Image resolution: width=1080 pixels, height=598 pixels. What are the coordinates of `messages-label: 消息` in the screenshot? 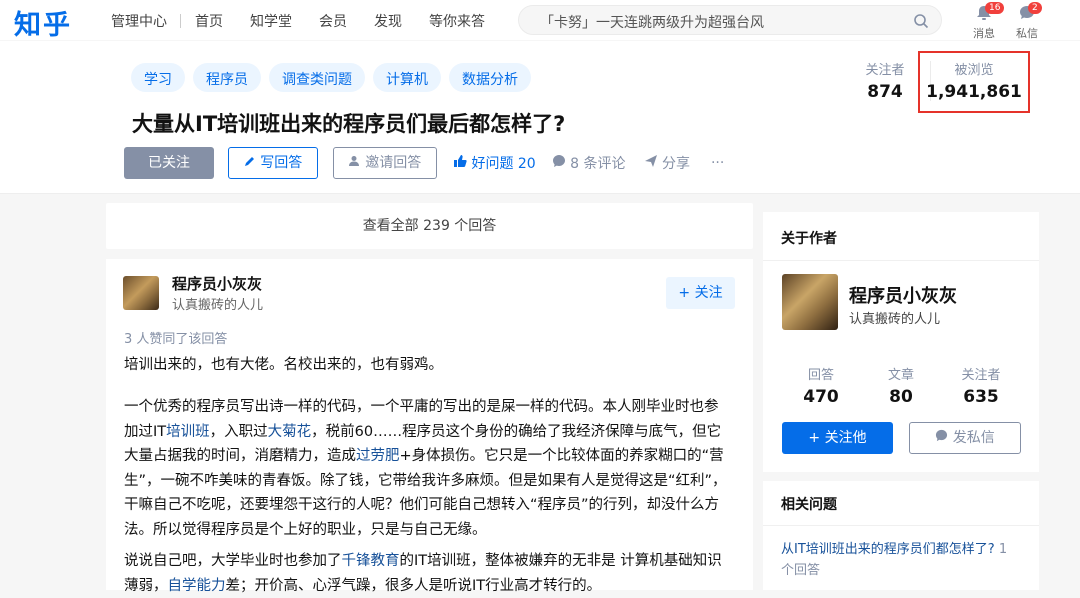 It's located at (984, 33).